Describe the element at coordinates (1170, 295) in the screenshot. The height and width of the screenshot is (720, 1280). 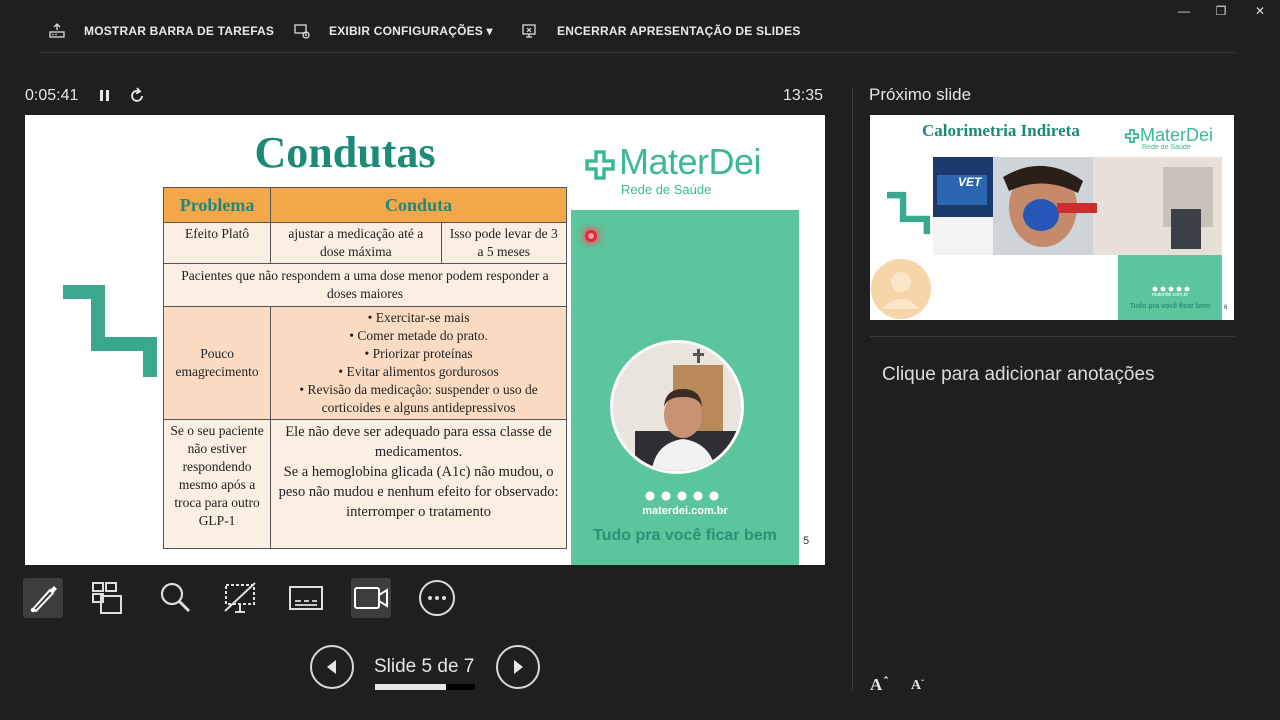
I see `next-slide-site: materdei.com.br` at that location.